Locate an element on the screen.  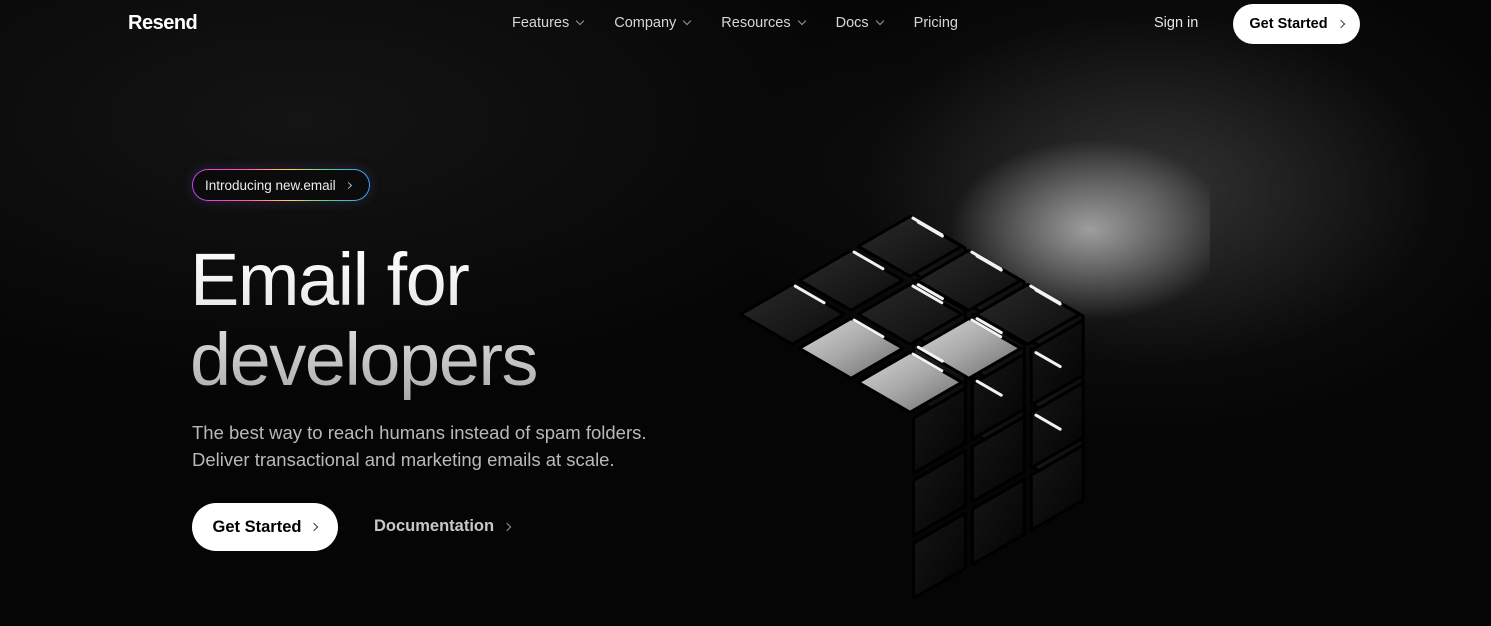
hero-headline: Email for developers is located at coordinates (363, 320).